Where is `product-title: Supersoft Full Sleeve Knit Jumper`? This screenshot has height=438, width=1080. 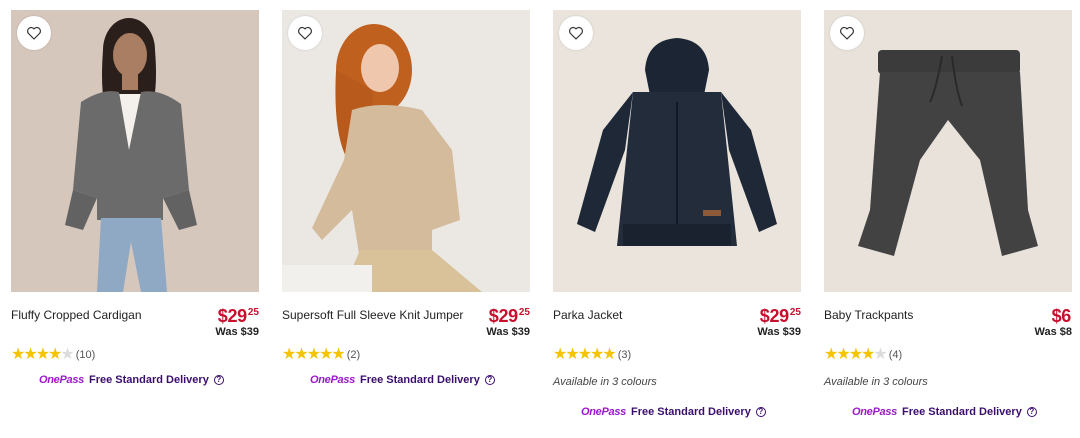
product-title: Supersoft Full Sleeve Knit Jumper is located at coordinates (372, 315).